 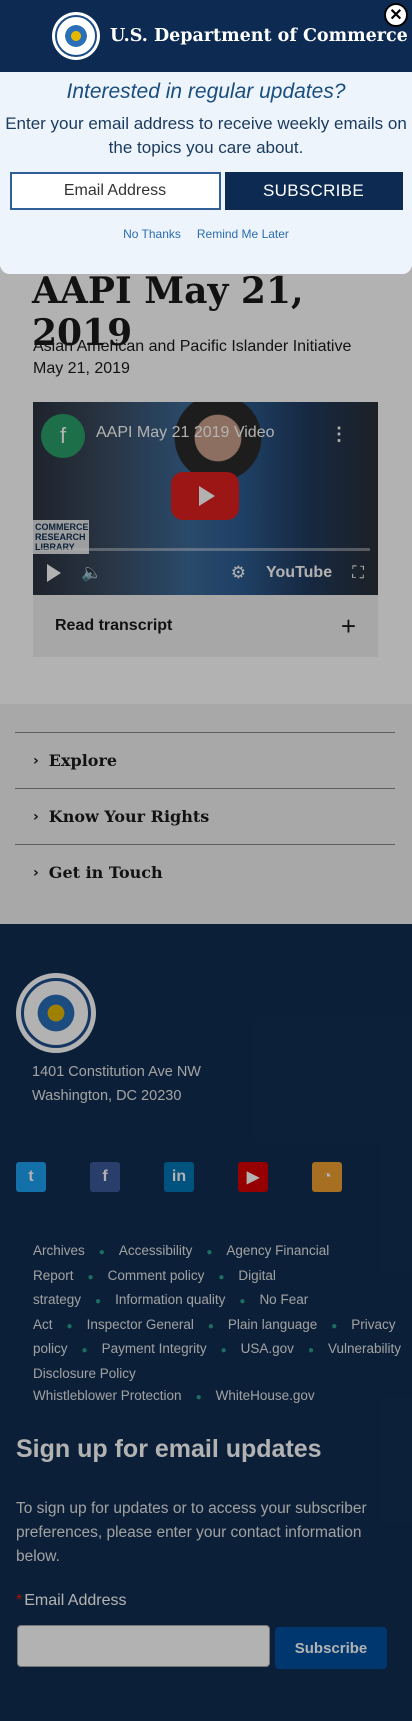 I want to click on modal-email-input, so click(x=115, y=191).